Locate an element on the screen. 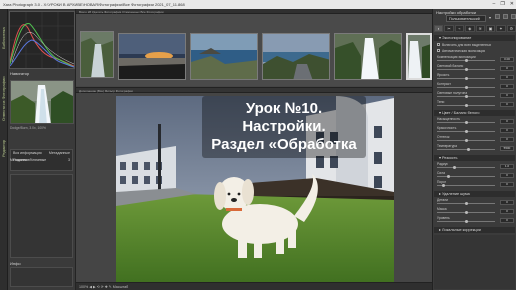 Image resolution: width=516 pixels, height=290 pixels. noise-tool-icon: ≋ is located at coordinates (480, 28).